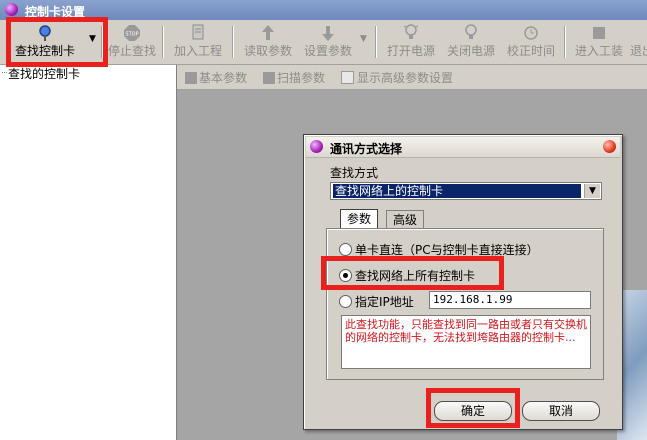  I want to click on set-params-dropdown-icon: ▼, so click(363, 39).